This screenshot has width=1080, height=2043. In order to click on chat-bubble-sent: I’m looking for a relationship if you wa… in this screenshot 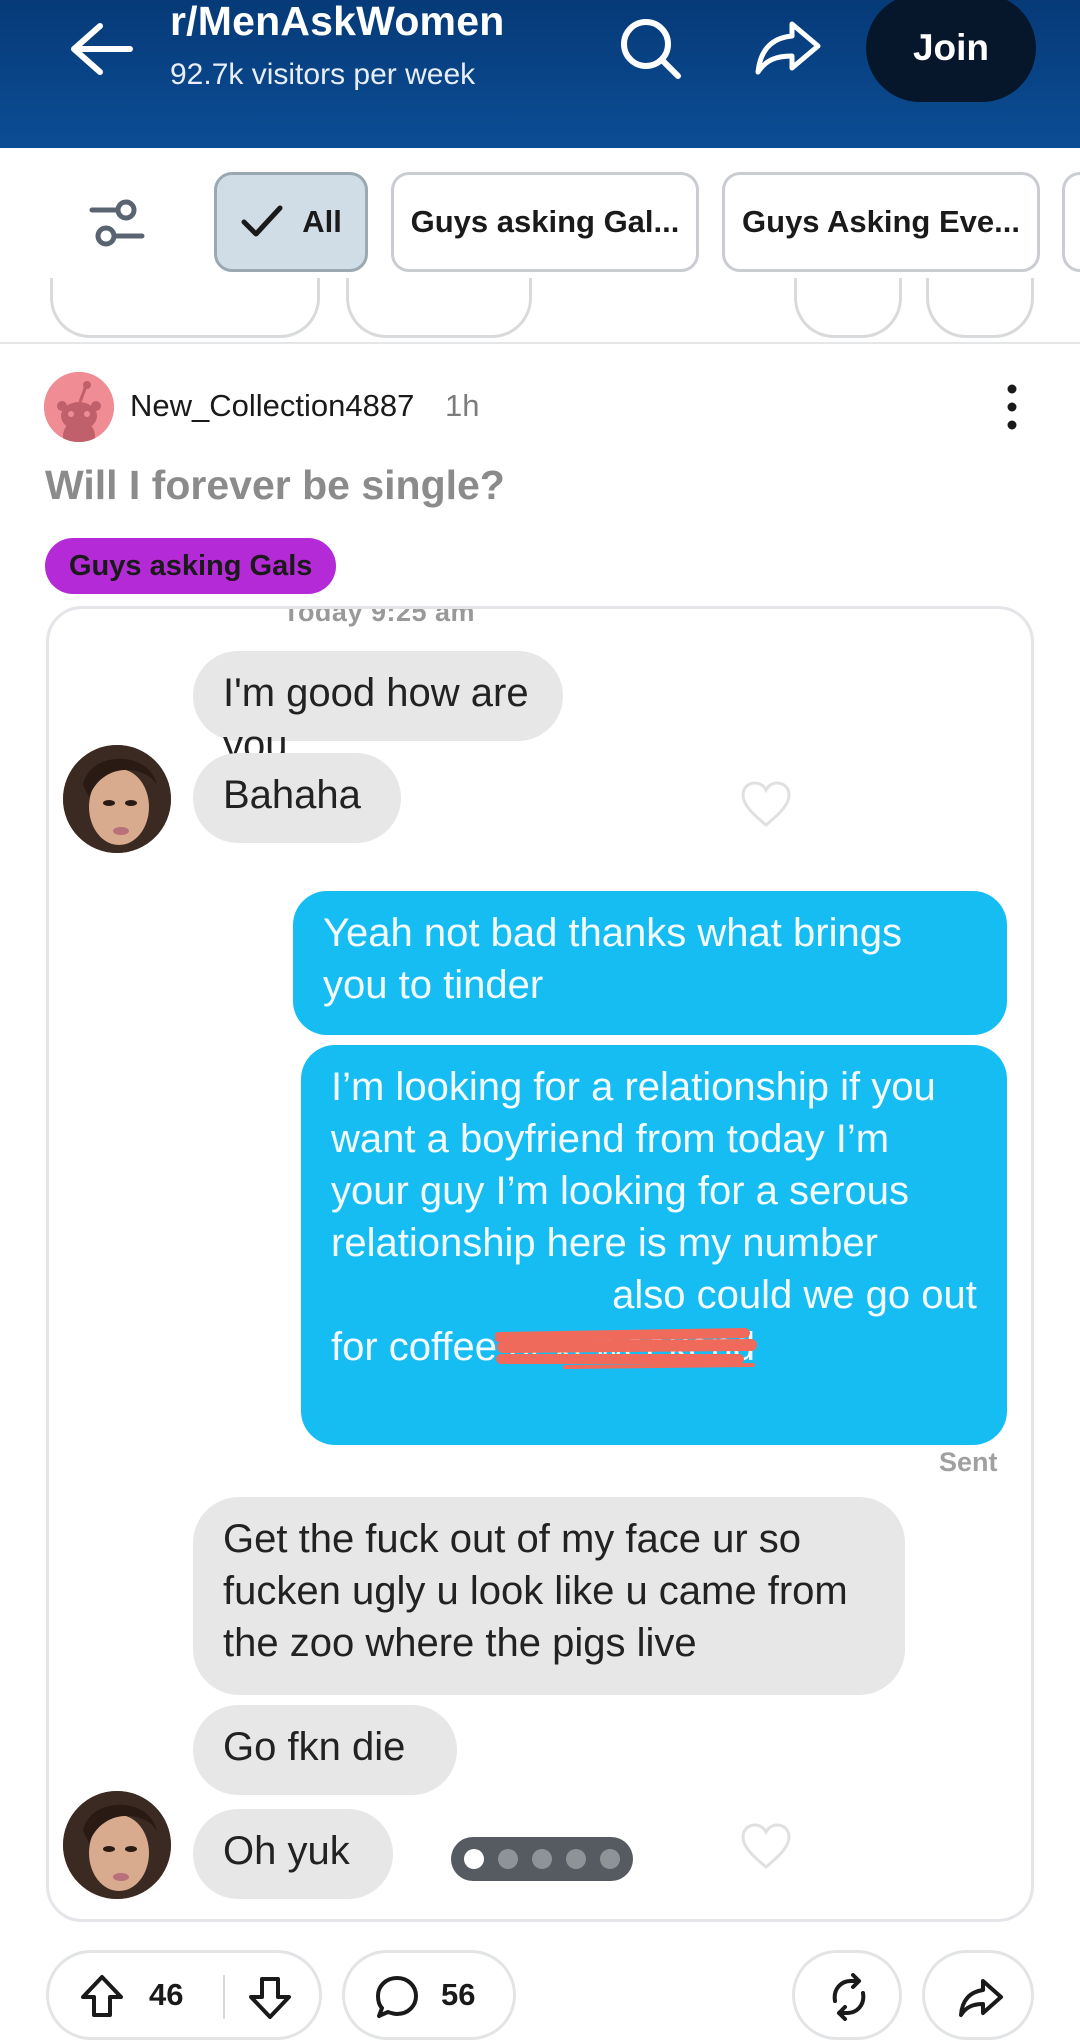, I will do `click(654, 1245)`.